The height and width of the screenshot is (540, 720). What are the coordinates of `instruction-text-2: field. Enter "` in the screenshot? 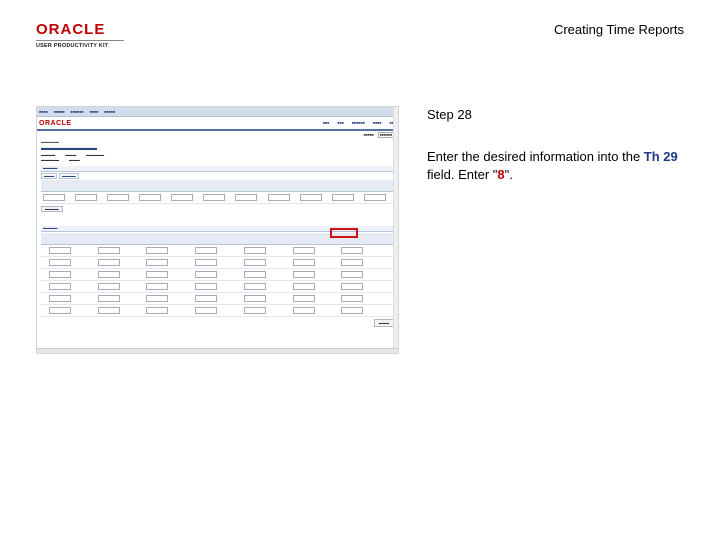 It's located at (462, 174).